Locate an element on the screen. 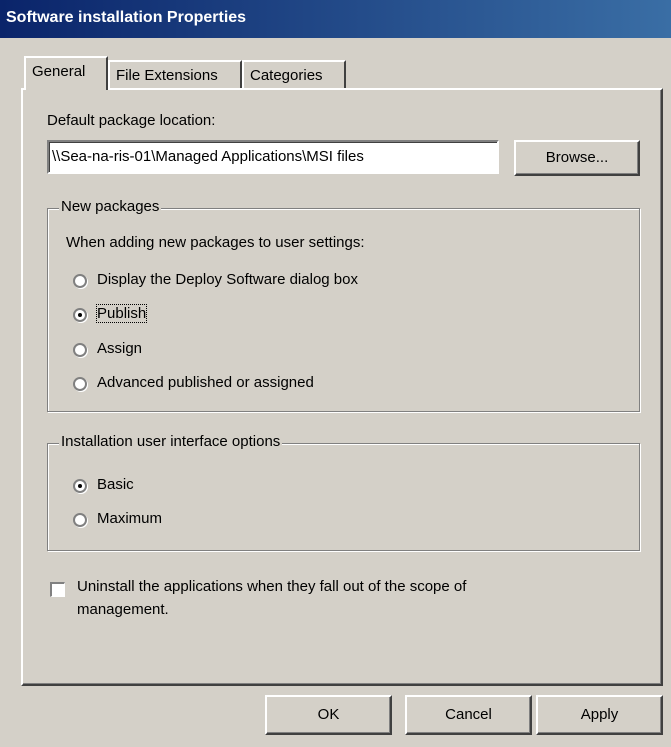 Image resolution: width=671 pixels, height=747 pixels. radio-maximum is located at coordinates (80, 520).